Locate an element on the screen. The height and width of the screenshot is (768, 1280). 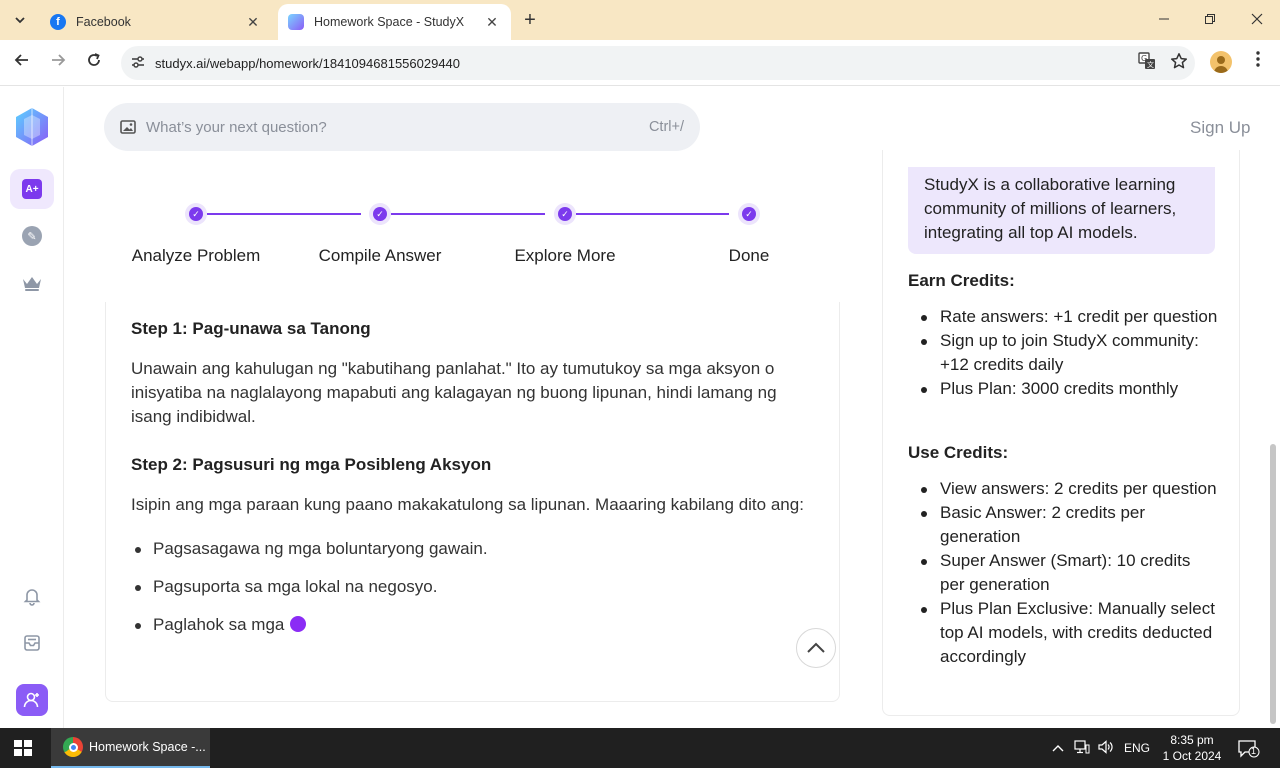
pencil-icon: ✎ is located at coordinates (32, 236).